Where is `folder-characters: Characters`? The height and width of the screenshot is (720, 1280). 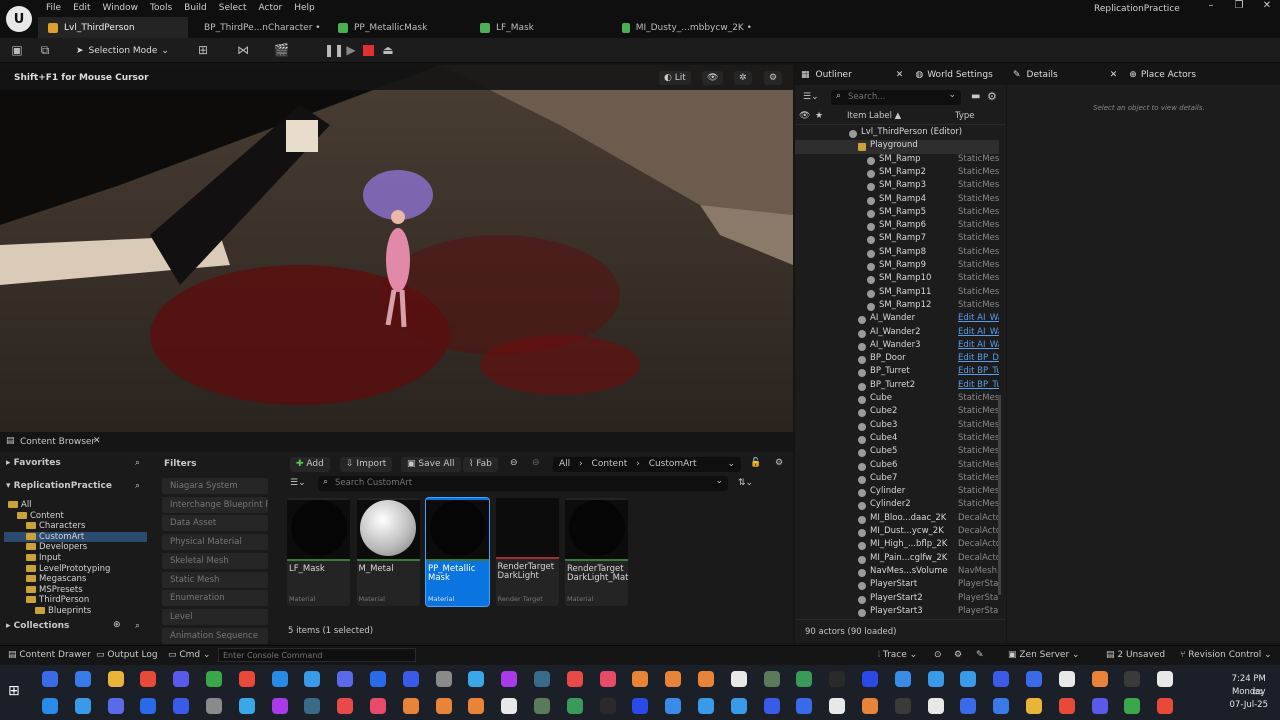
folder-characters: Characters is located at coordinates (75, 526).